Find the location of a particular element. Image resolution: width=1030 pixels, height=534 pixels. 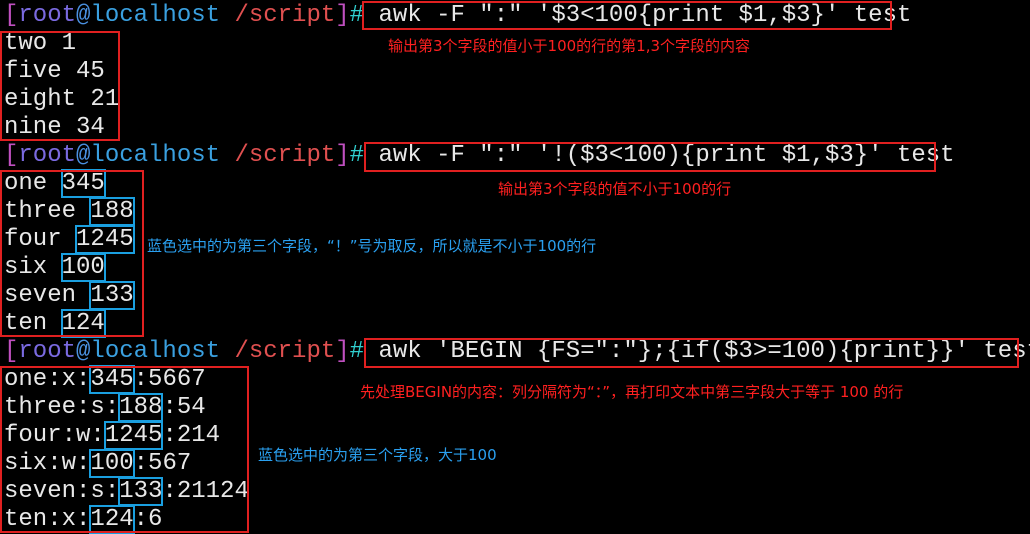

output-line: ten 124 is located at coordinates (517, 323).